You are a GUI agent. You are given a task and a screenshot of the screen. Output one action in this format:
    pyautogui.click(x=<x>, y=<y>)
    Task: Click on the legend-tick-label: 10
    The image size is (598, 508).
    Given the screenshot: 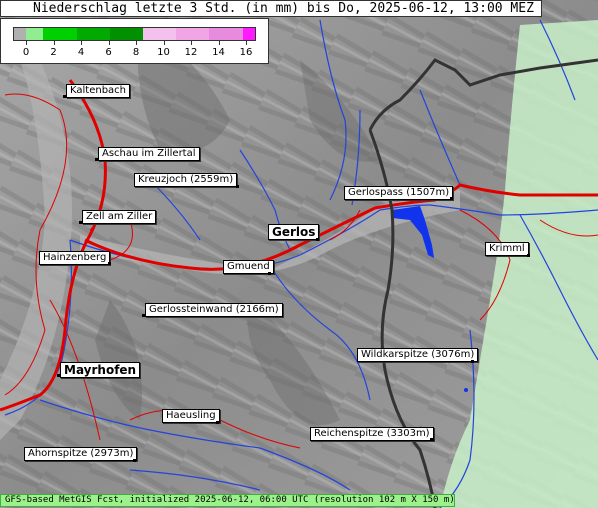 What is the action you would take?
    pyautogui.click(x=163, y=52)
    